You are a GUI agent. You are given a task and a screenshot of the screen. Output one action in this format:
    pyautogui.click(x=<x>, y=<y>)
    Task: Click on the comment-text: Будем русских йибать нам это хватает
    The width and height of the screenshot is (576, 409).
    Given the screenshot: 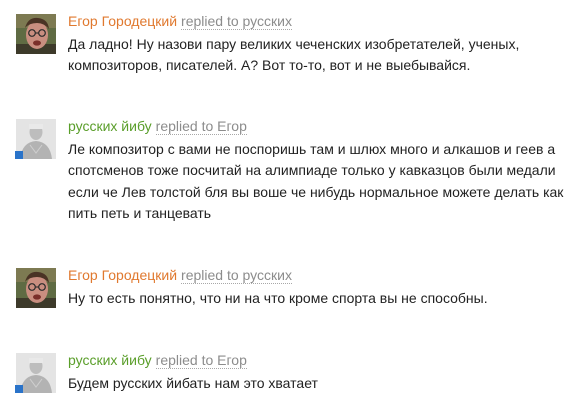 What is the action you would take?
    pyautogui.click(x=193, y=383)
    